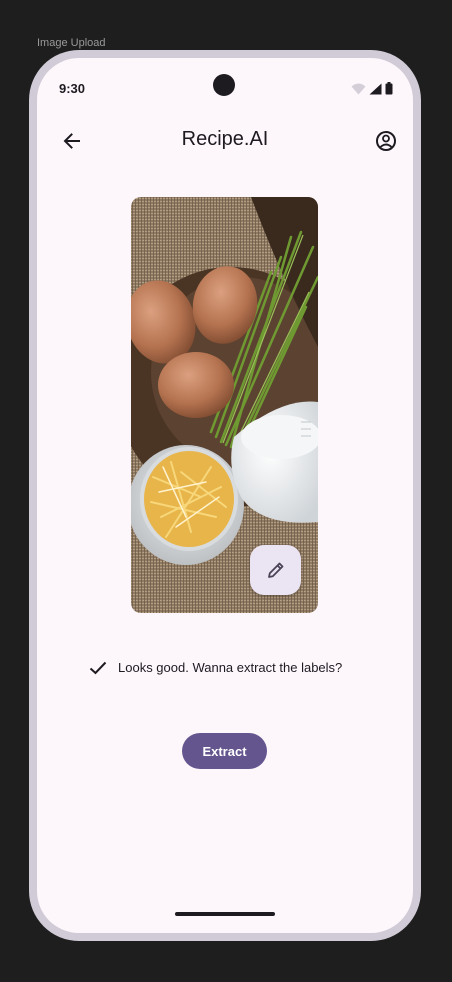 Image resolution: width=452 pixels, height=982 pixels. Describe the element at coordinates (358, 88) in the screenshot. I see `wifi-icon` at that location.